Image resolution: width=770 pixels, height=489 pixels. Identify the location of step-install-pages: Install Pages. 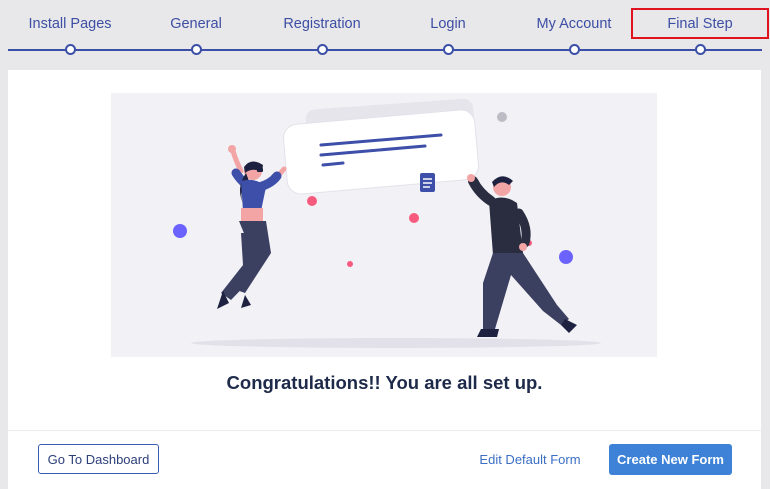
(70, 31).